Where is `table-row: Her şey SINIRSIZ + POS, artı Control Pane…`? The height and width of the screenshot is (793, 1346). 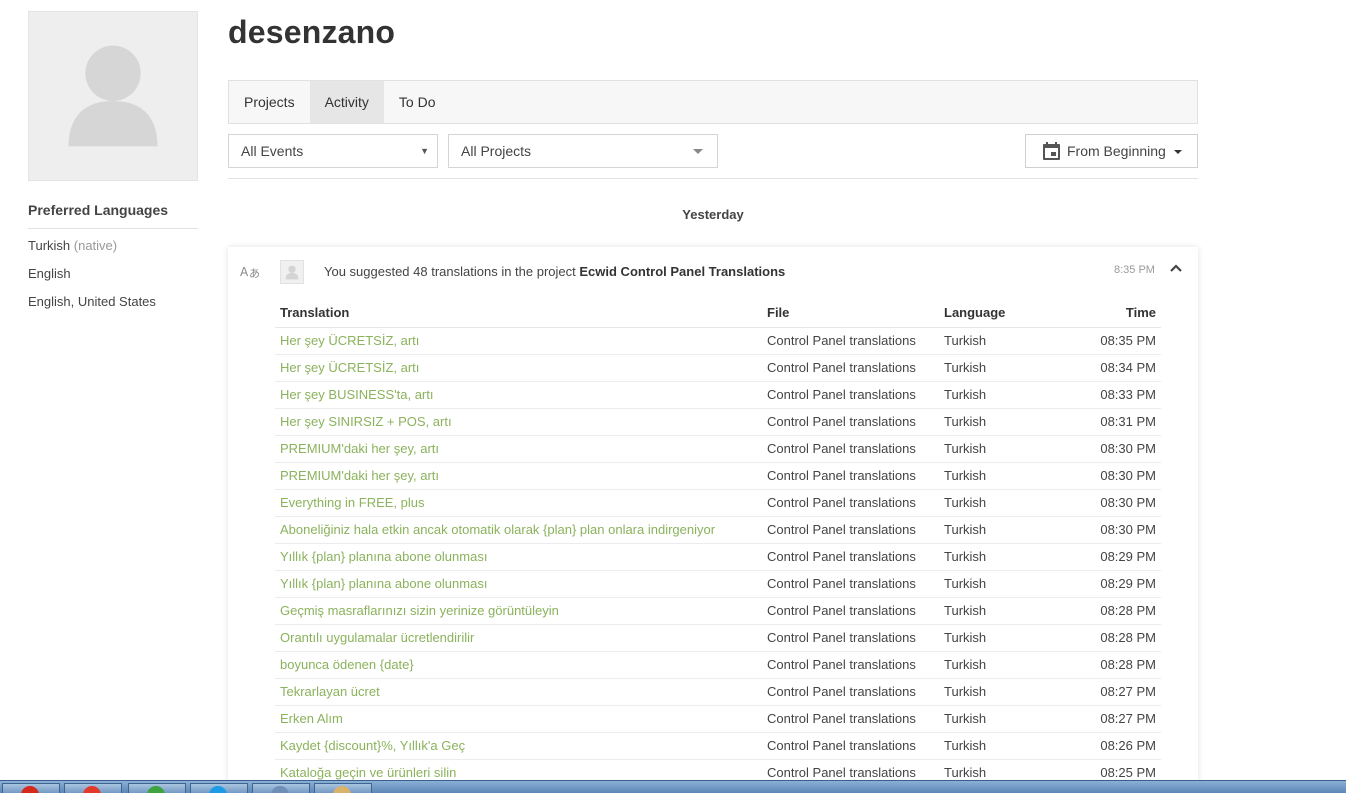 table-row: Her şey SINIRSIZ + POS, artı Control Pane… is located at coordinates (718, 422).